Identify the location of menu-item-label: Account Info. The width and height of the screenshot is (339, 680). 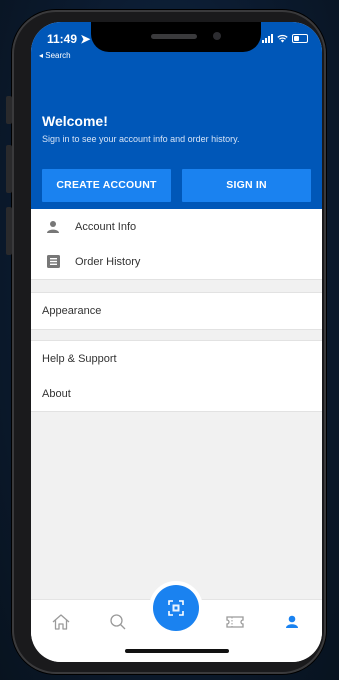
(106, 226).